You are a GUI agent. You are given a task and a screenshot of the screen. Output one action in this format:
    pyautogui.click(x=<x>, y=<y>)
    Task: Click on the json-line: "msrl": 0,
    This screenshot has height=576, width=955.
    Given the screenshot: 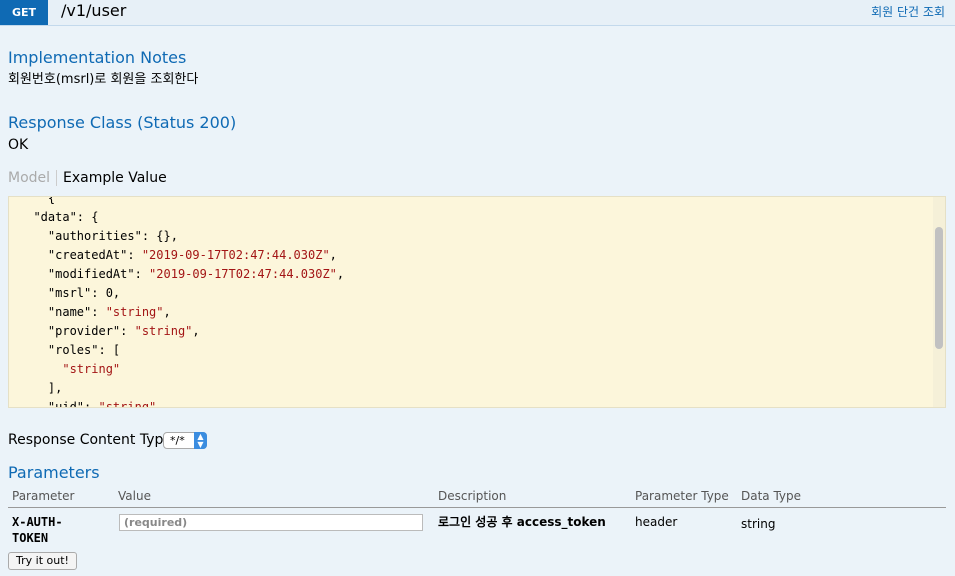 What is the action you would take?
    pyautogui.click(x=70, y=293)
    